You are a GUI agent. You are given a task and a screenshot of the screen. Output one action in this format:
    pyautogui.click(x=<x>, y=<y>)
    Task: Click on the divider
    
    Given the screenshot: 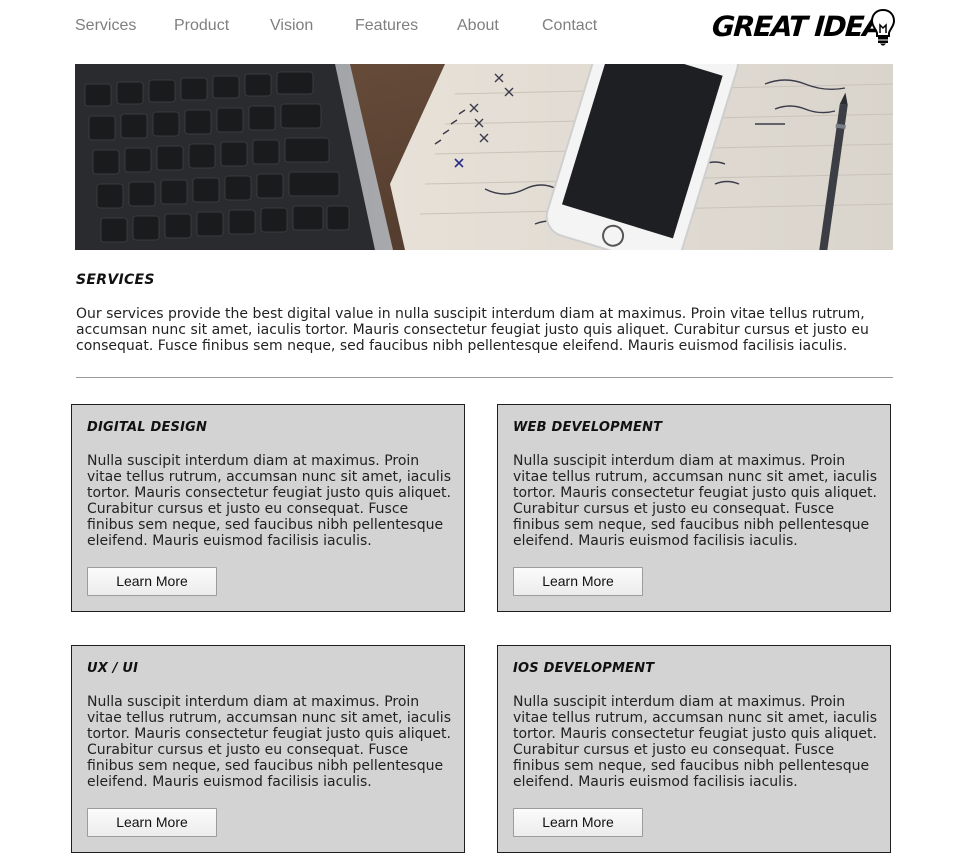 What is the action you would take?
    pyautogui.click(x=484, y=377)
    